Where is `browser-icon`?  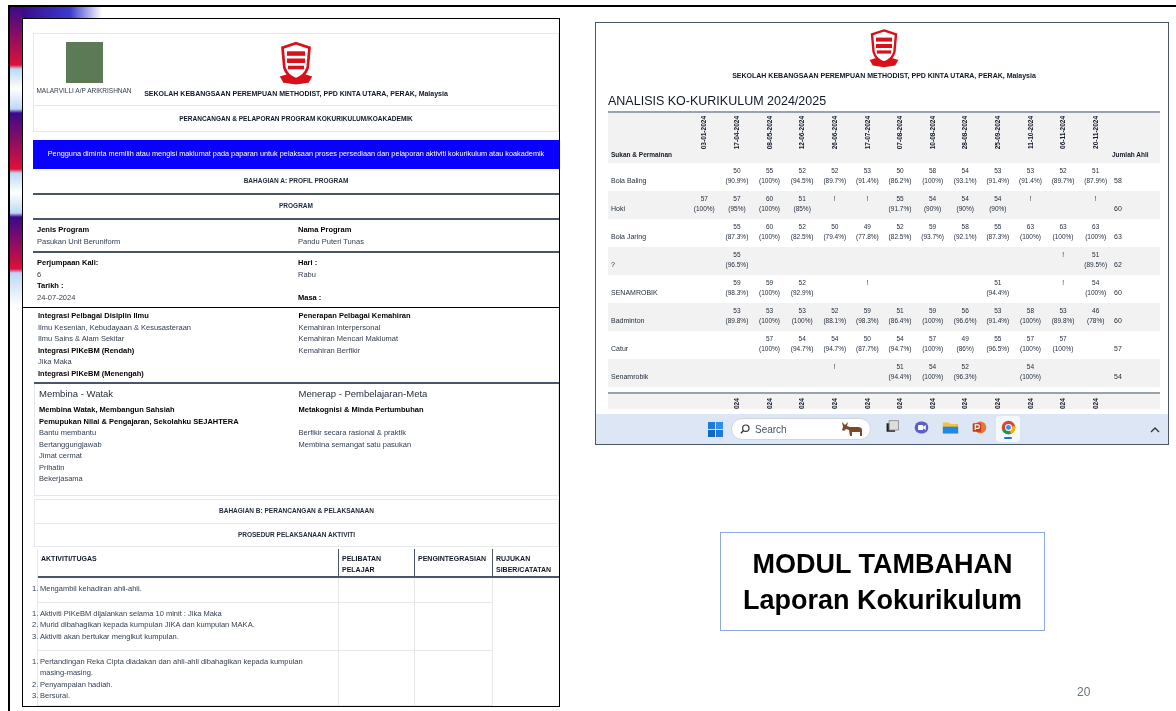 browser-icon is located at coordinates (1008, 427).